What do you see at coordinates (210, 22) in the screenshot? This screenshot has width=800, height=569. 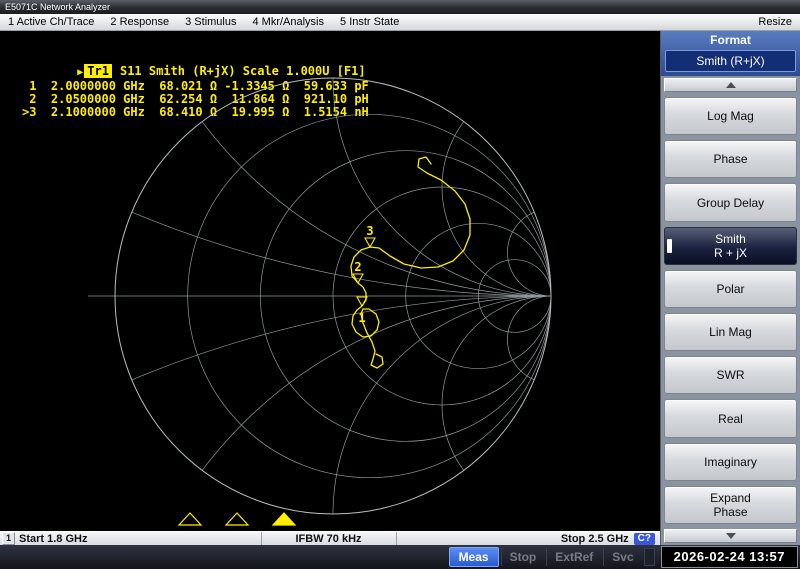 I see `menu-stimulus: 3 Stimulus` at bounding box center [210, 22].